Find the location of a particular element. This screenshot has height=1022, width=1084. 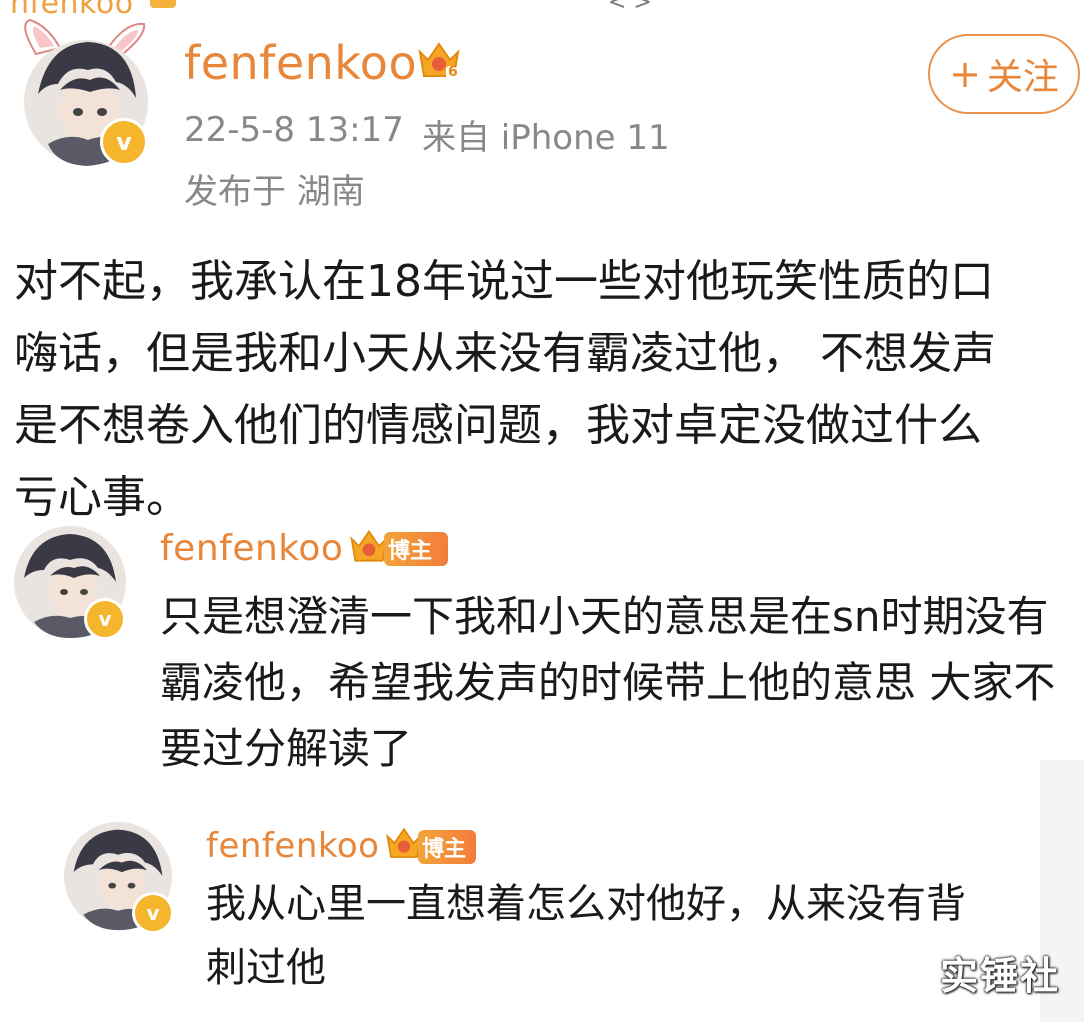

plus-icon: + is located at coordinates (965, 74).